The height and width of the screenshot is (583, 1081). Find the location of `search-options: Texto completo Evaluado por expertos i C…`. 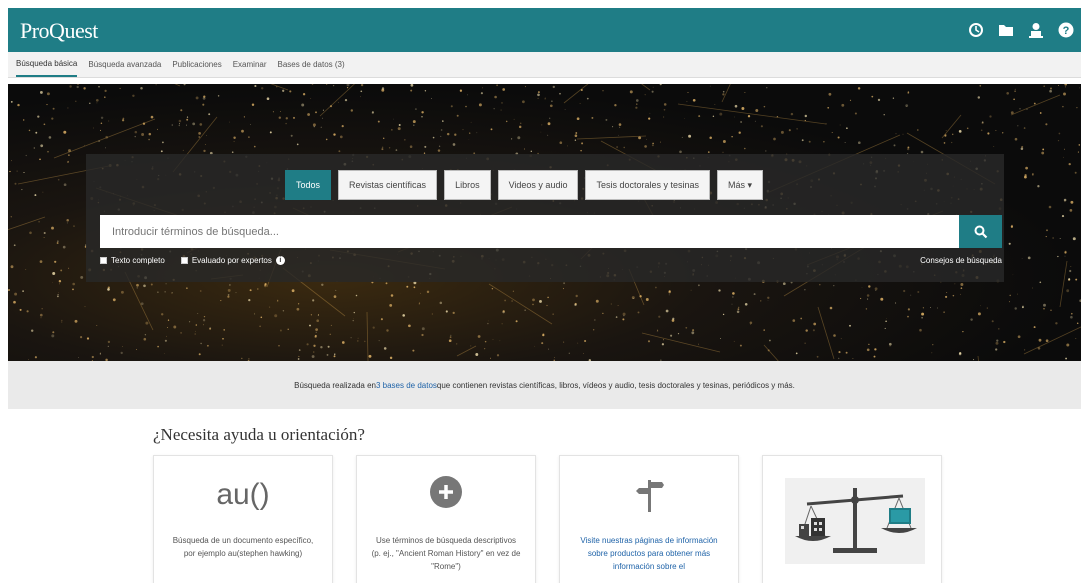

search-options: Texto completo Evaluado por expertos i C… is located at coordinates (551, 260).